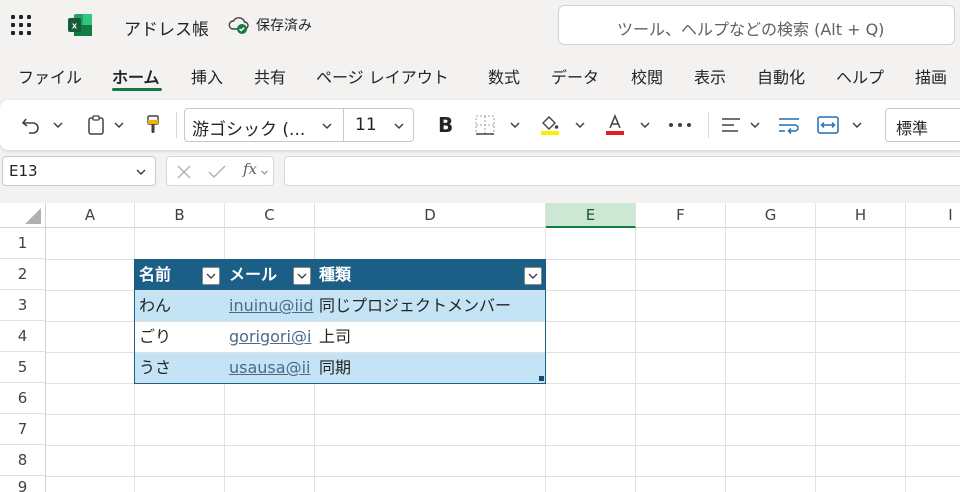  I want to click on row-header-1: 1, so click(23, 243).